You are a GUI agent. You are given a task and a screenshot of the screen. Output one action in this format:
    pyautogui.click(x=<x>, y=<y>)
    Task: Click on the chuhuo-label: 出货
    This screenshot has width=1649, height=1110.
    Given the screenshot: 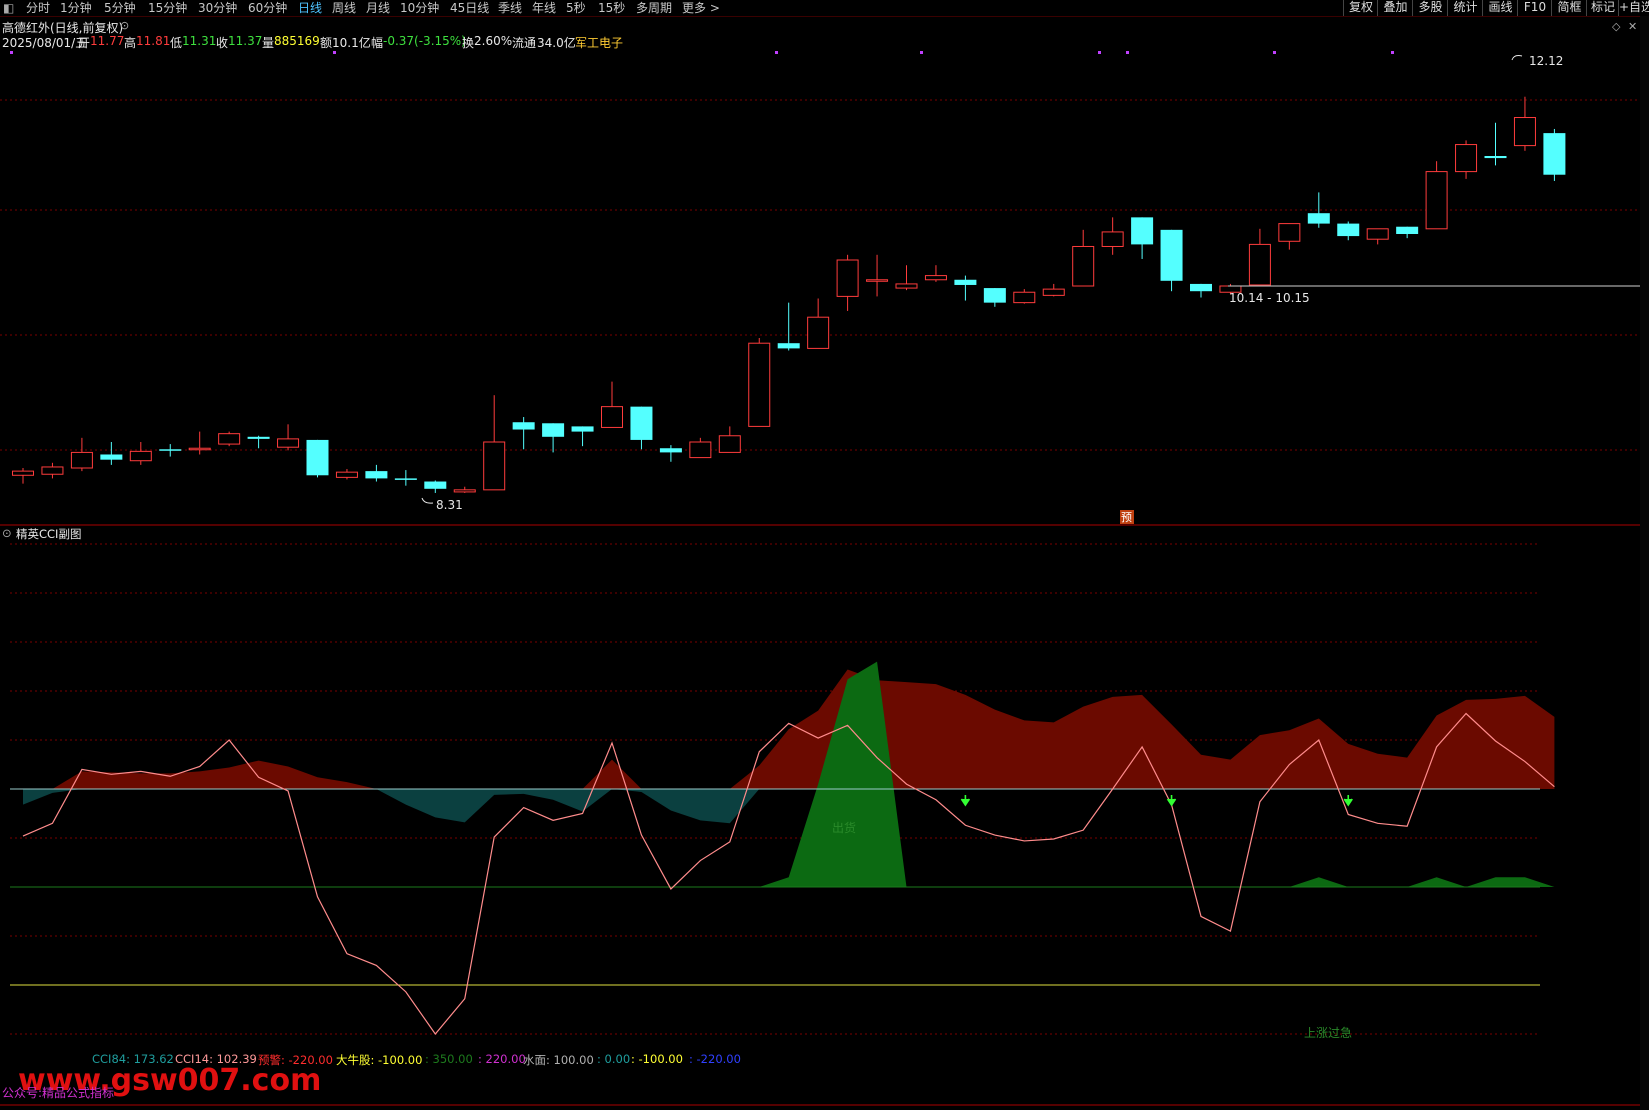 What is the action you would take?
    pyautogui.click(x=844, y=827)
    